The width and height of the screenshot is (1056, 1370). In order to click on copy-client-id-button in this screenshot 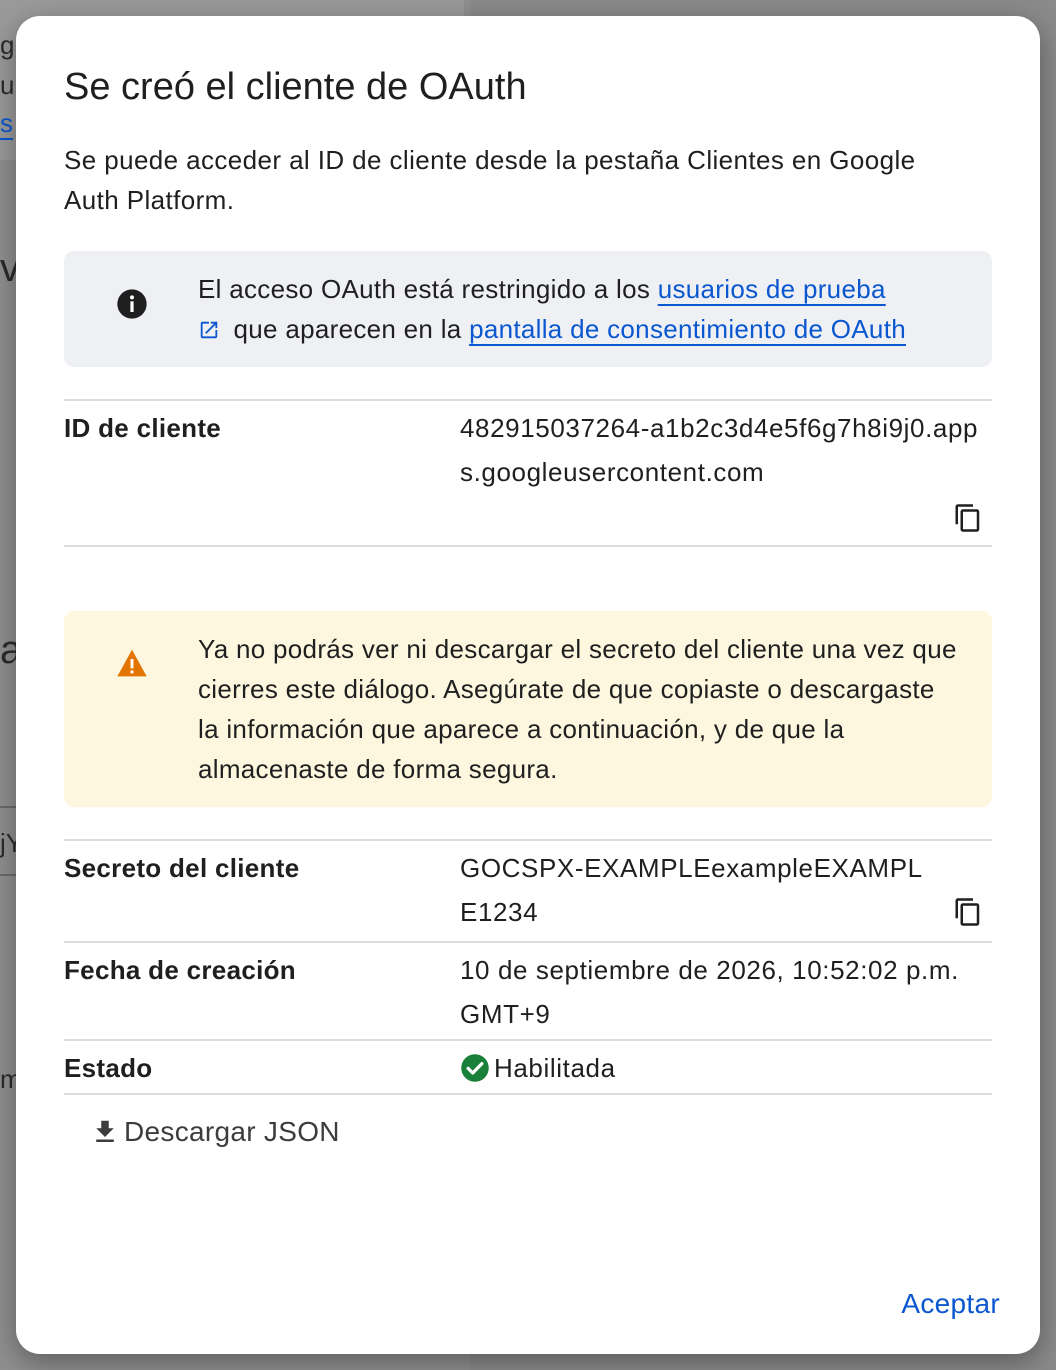, I will do `click(968, 518)`.